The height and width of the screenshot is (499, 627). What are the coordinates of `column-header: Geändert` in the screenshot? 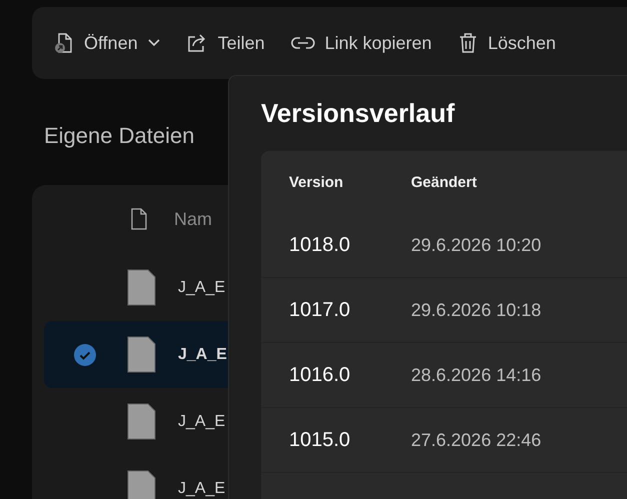 It's located at (444, 182).